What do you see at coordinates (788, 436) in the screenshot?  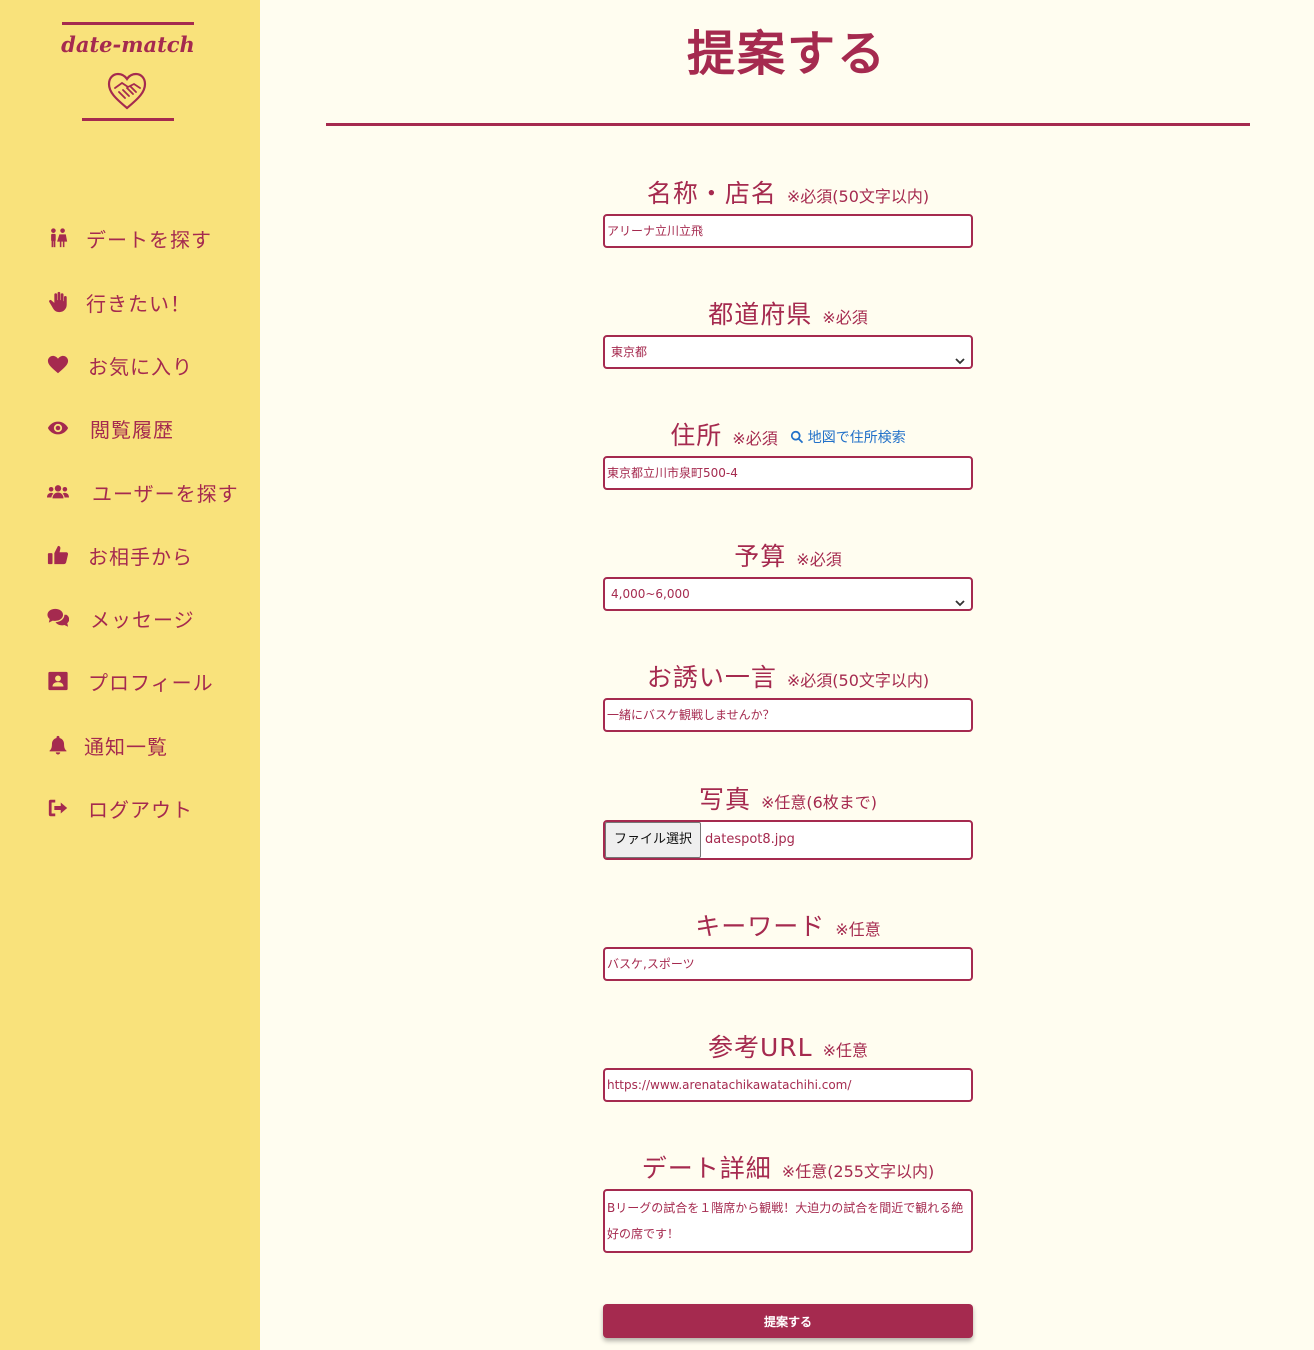 I see `field-label: 住所 ※必須 地図で住所検索` at bounding box center [788, 436].